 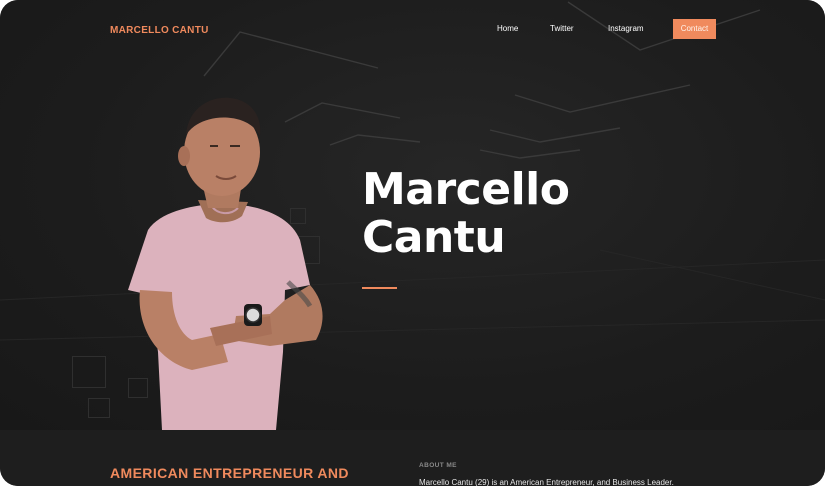 What do you see at coordinates (507, 29) in the screenshot?
I see `nav-home-link: Home` at bounding box center [507, 29].